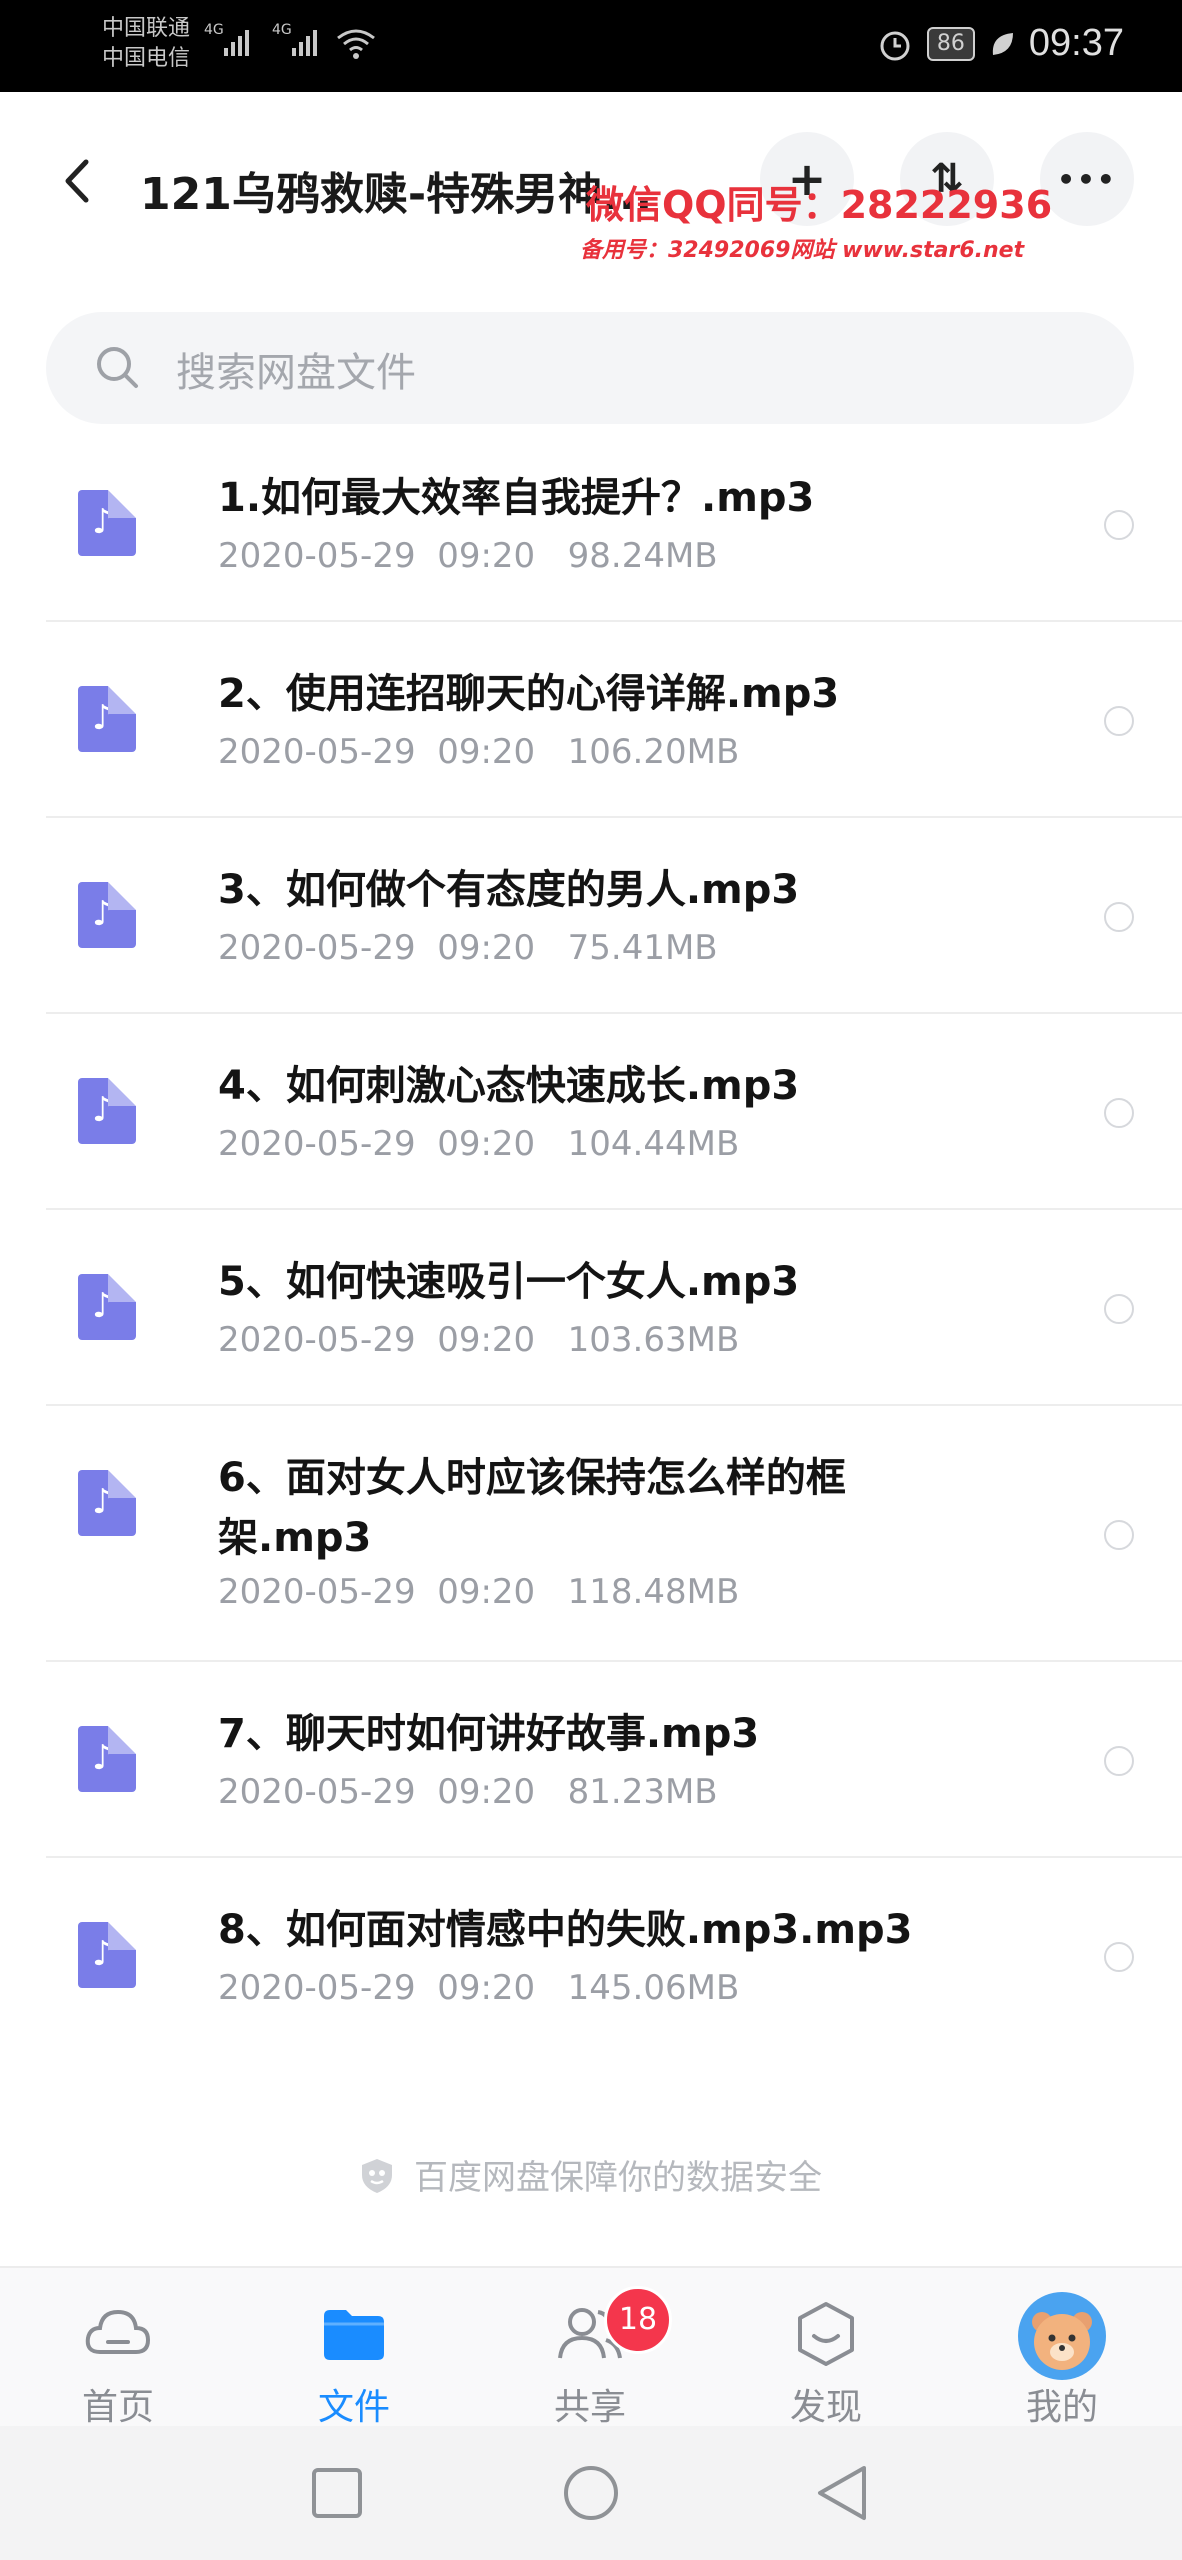 Image resolution: width=1182 pixels, height=2560 pixels. I want to click on file-name: 6、面对女人时应该保持怎么样的框架.mp3, so click(532, 1508).